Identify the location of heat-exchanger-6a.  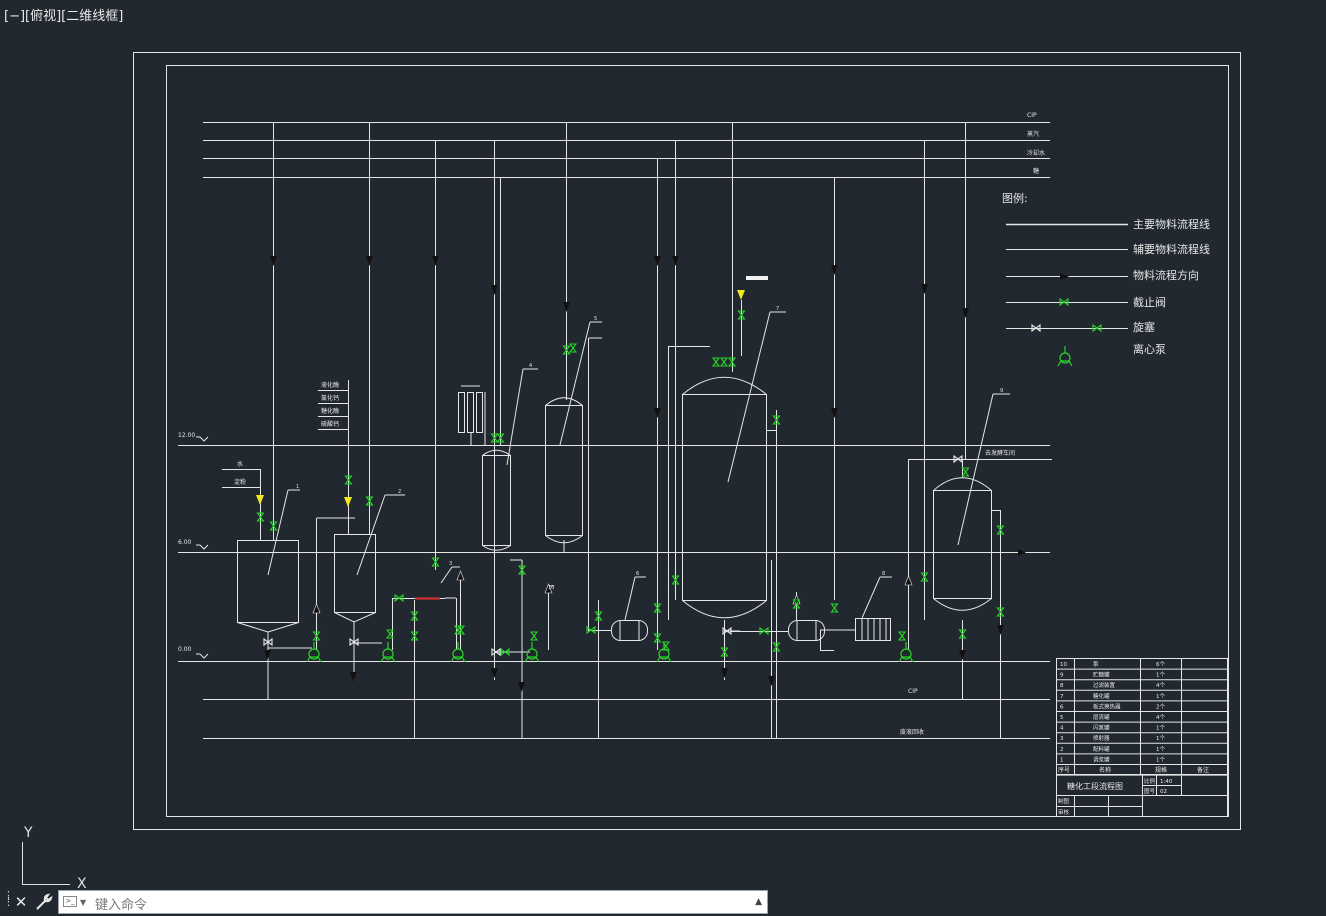
(618, 657).